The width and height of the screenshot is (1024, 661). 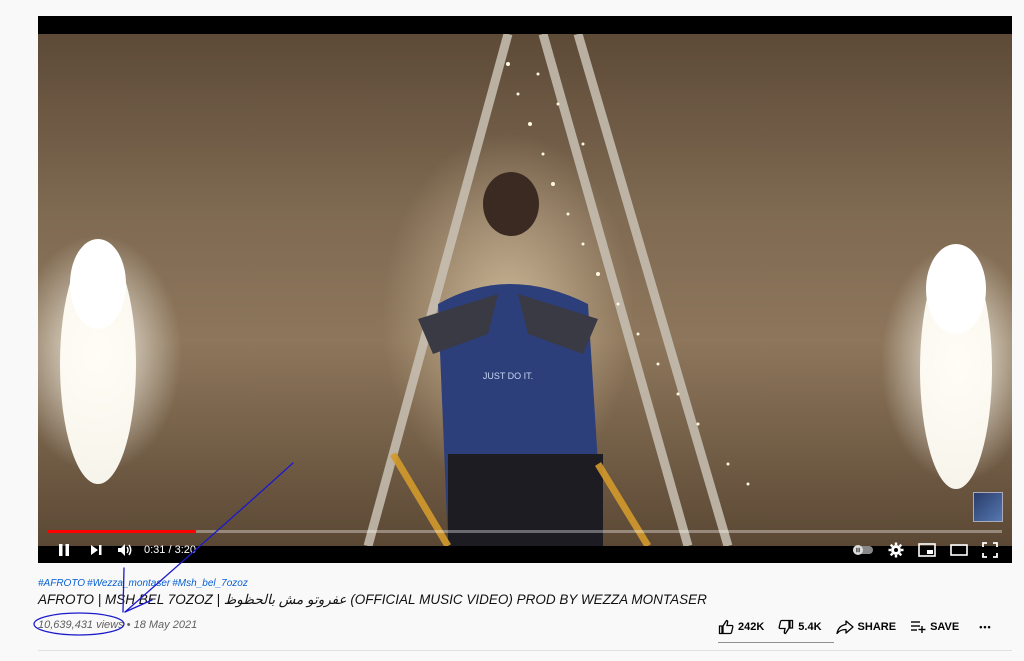 I want to click on miniplayer-icon, so click(x=927, y=549).